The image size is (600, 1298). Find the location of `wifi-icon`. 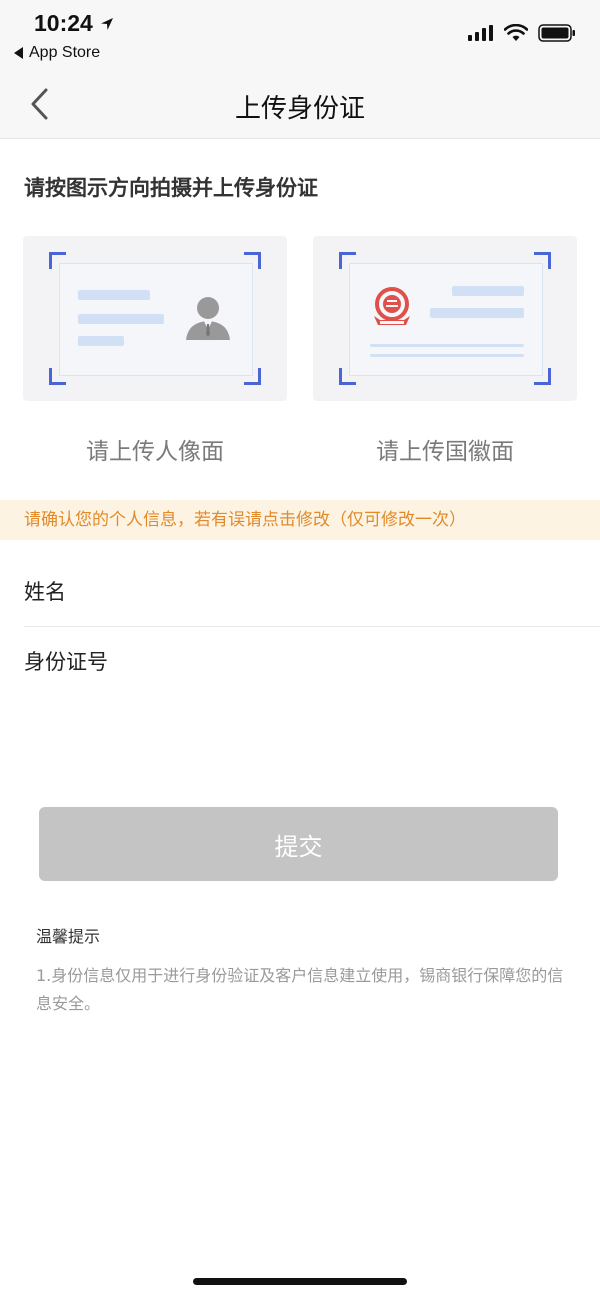

wifi-icon is located at coordinates (516, 32).